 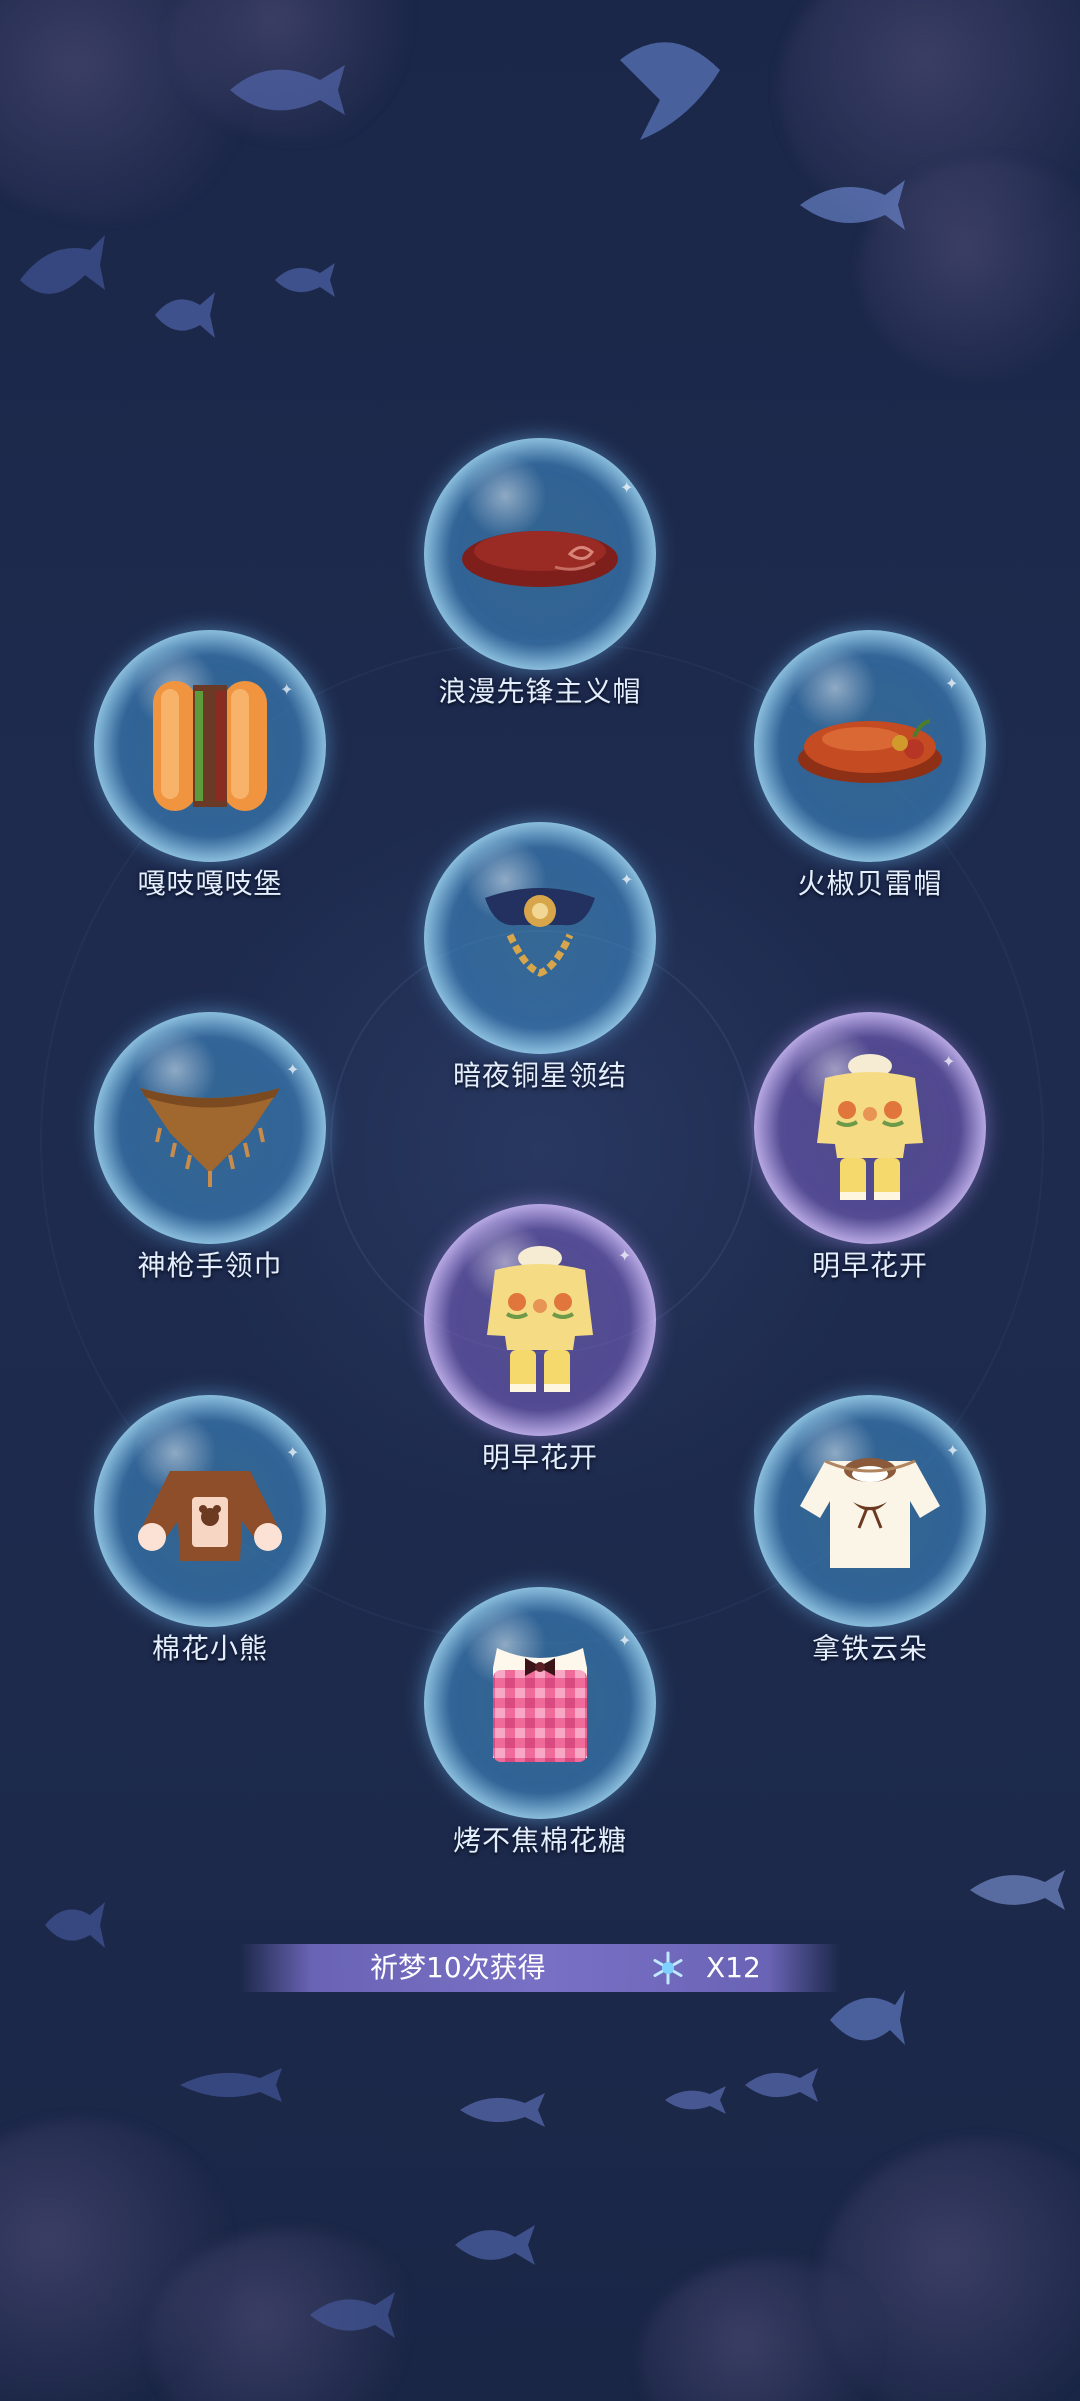 I want to click on item-name-label: 嘎吱嘎吱堡, so click(x=210, y=883).